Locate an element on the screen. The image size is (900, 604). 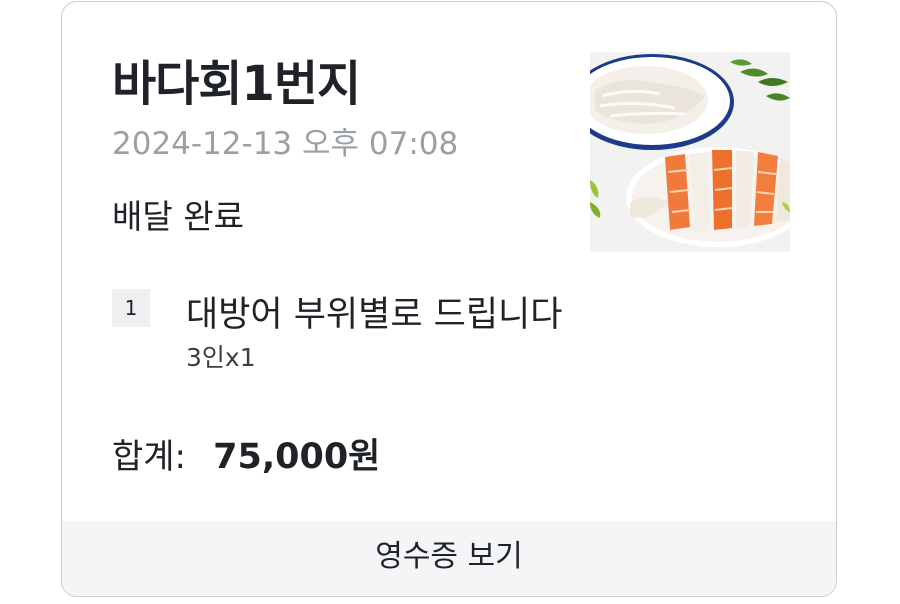
item-name: 대방어 부위별로 드립니다 is located at coordinates (374, 315).